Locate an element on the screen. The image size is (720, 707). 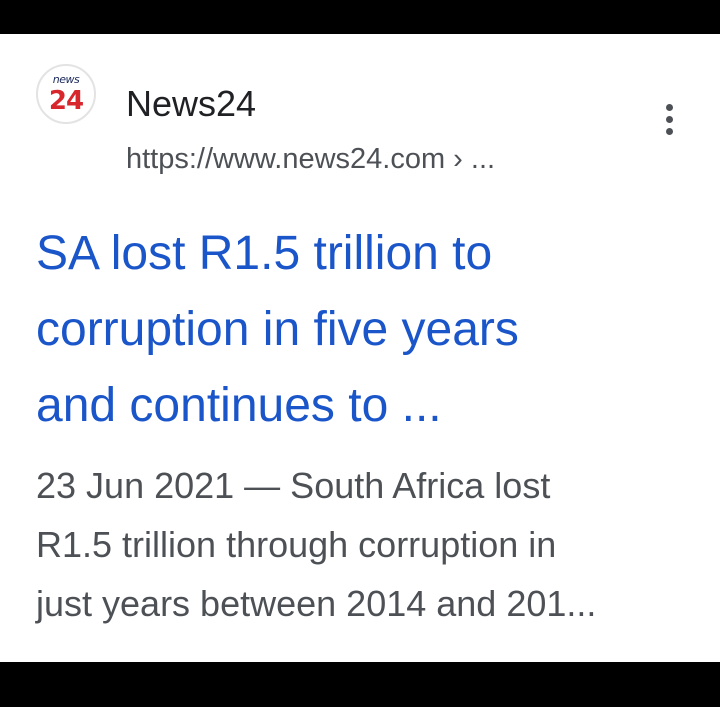
title-line: corruption in five years is located at coordinates (277, 329).